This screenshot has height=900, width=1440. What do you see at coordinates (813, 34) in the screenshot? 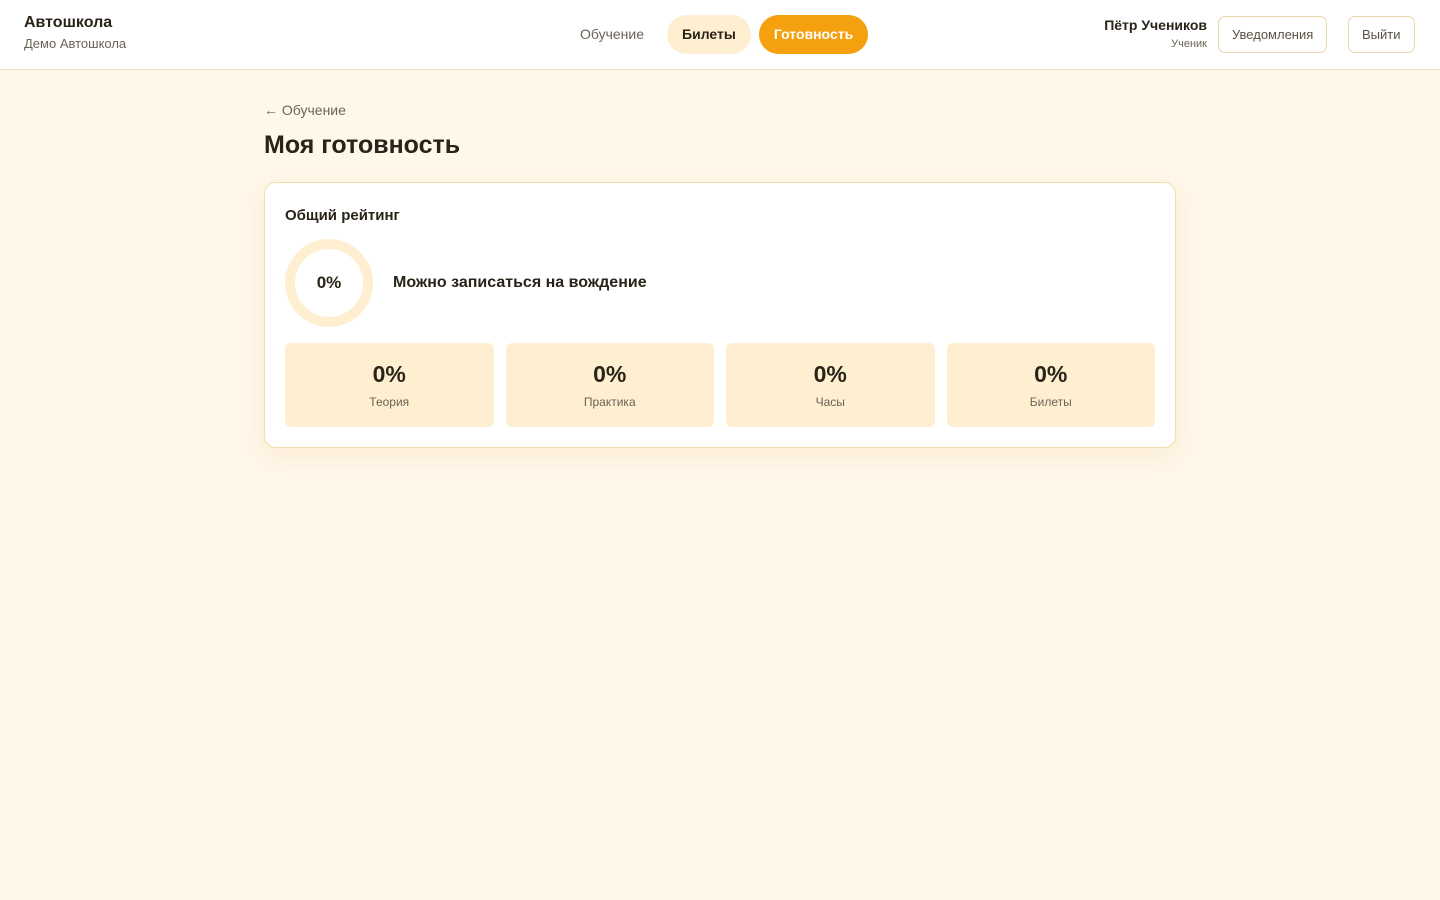
I see `nav-item-readiness: Готовность` at bounding box center [813, 34].